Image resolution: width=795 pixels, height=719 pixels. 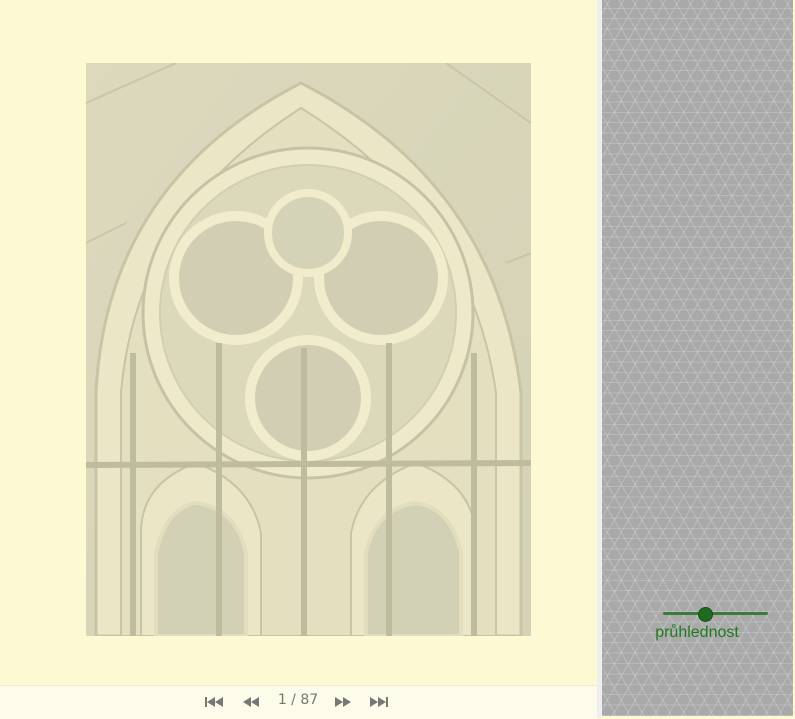 What do you see at coordinates (379, 702) in the screenshot?
I see `skip-last-icon` at bounding box center [379, 702].